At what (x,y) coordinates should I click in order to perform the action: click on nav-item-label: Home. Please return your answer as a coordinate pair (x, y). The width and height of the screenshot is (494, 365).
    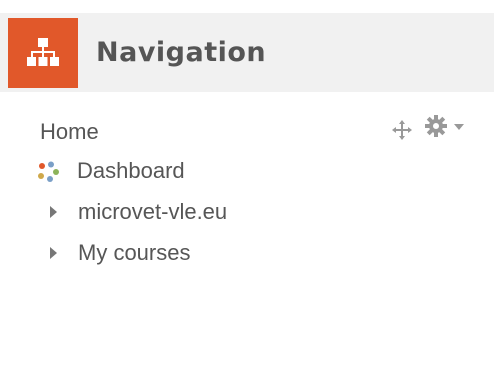
    Looking at the image, I should click on (69, 131).